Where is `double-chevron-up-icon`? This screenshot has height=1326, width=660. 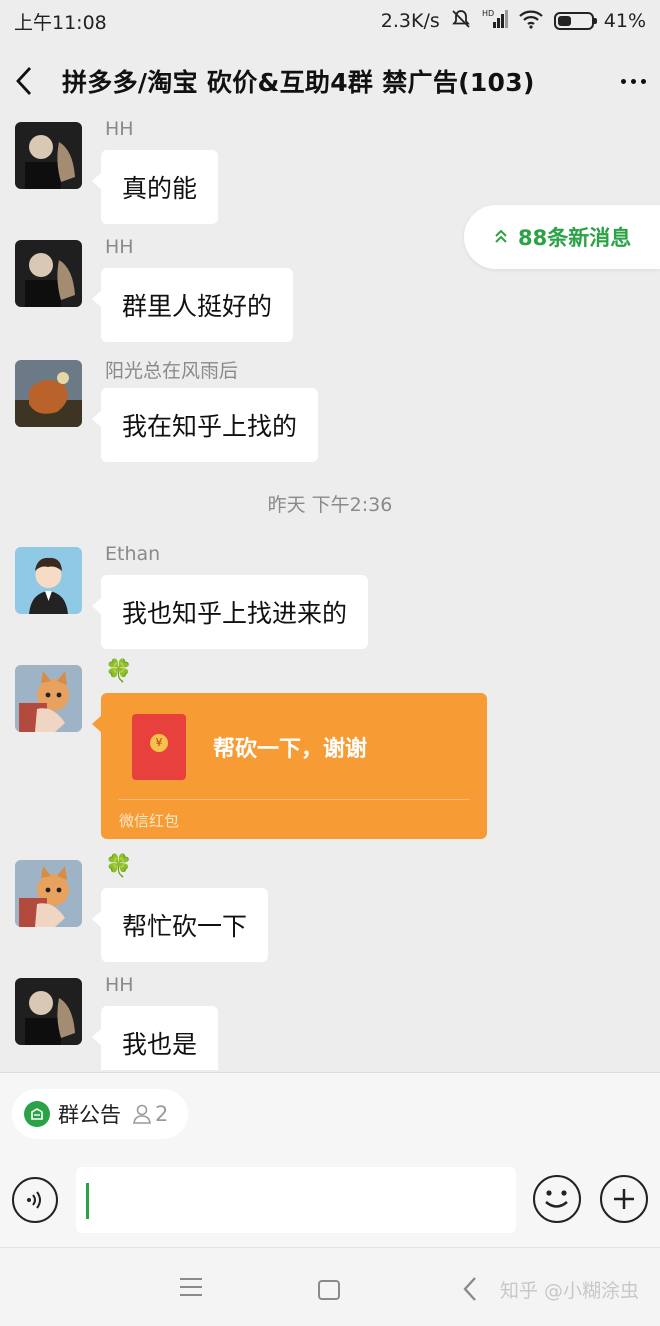 double-chevron-up-icon is located at coordinates (501, 237).